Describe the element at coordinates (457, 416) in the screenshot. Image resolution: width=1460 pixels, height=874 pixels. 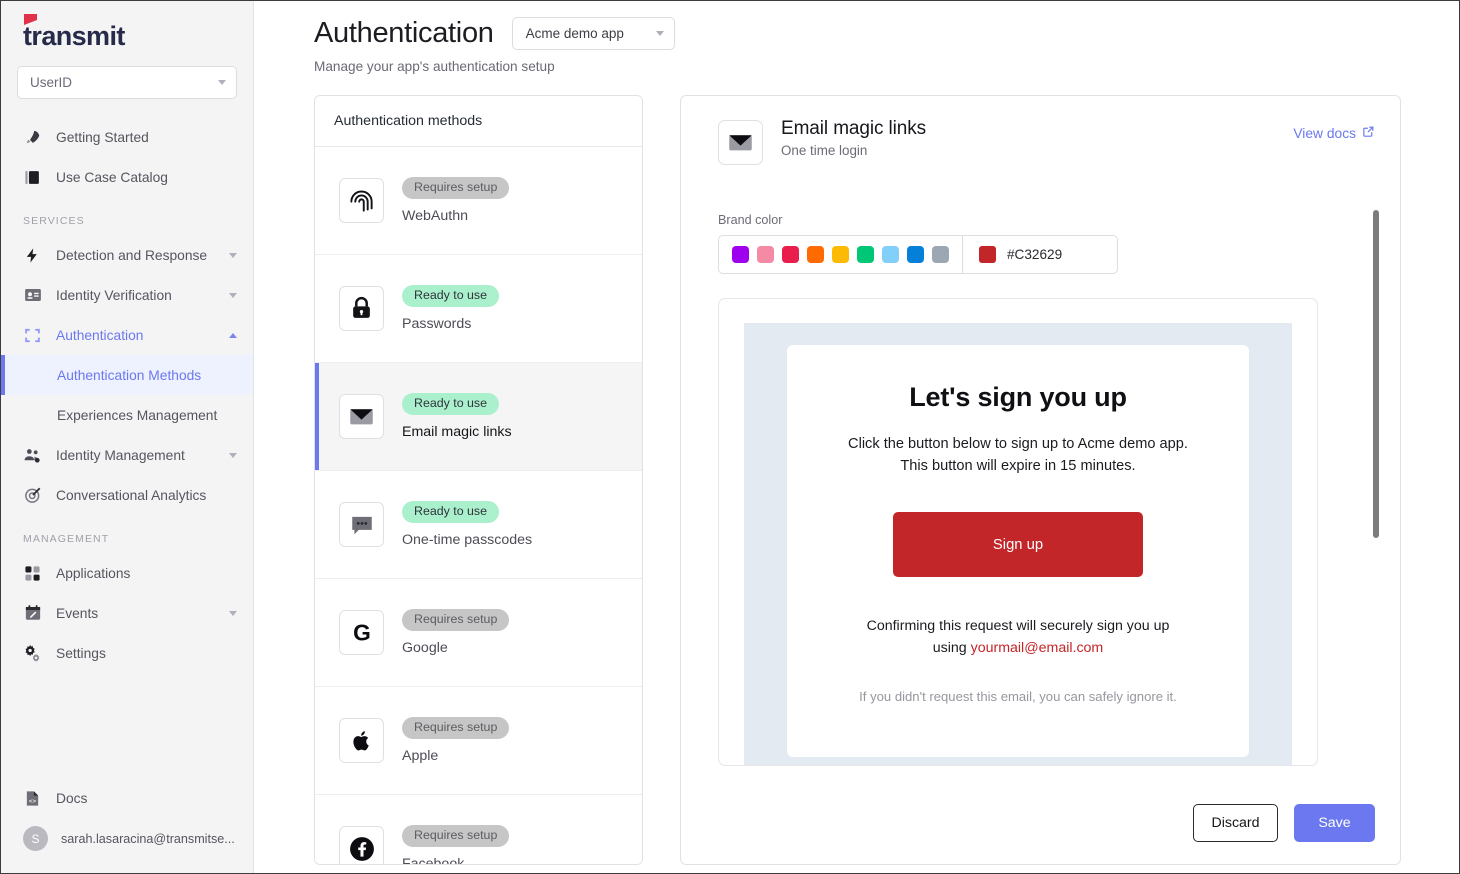
I see `method-text: Ready to use Email magic links` at that location.